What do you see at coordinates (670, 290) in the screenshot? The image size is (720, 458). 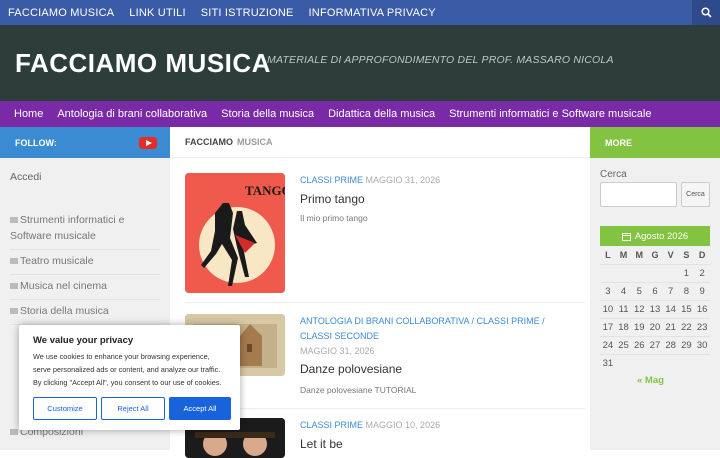 I see `calendar-day: 7` at bounding box center [670, 290].